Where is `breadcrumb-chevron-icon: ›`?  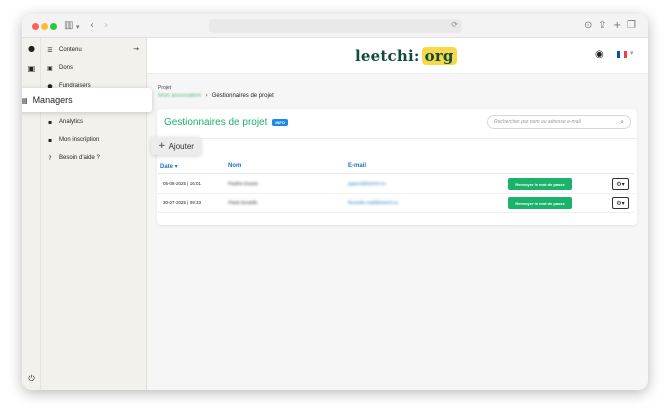
breadcrumb-chevron-icon: › is located at coordinates (206, 95).